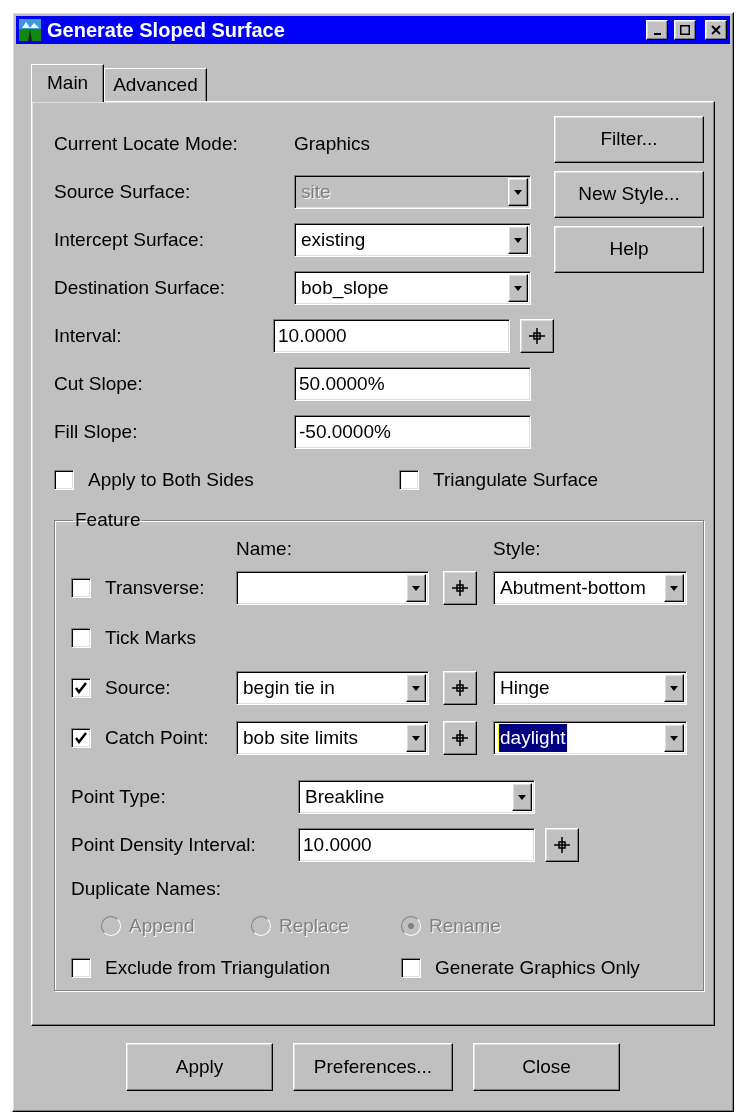  Describe the element at coordinates (517, 548) in the screenshot. I see `column-header: Style:` at that location.